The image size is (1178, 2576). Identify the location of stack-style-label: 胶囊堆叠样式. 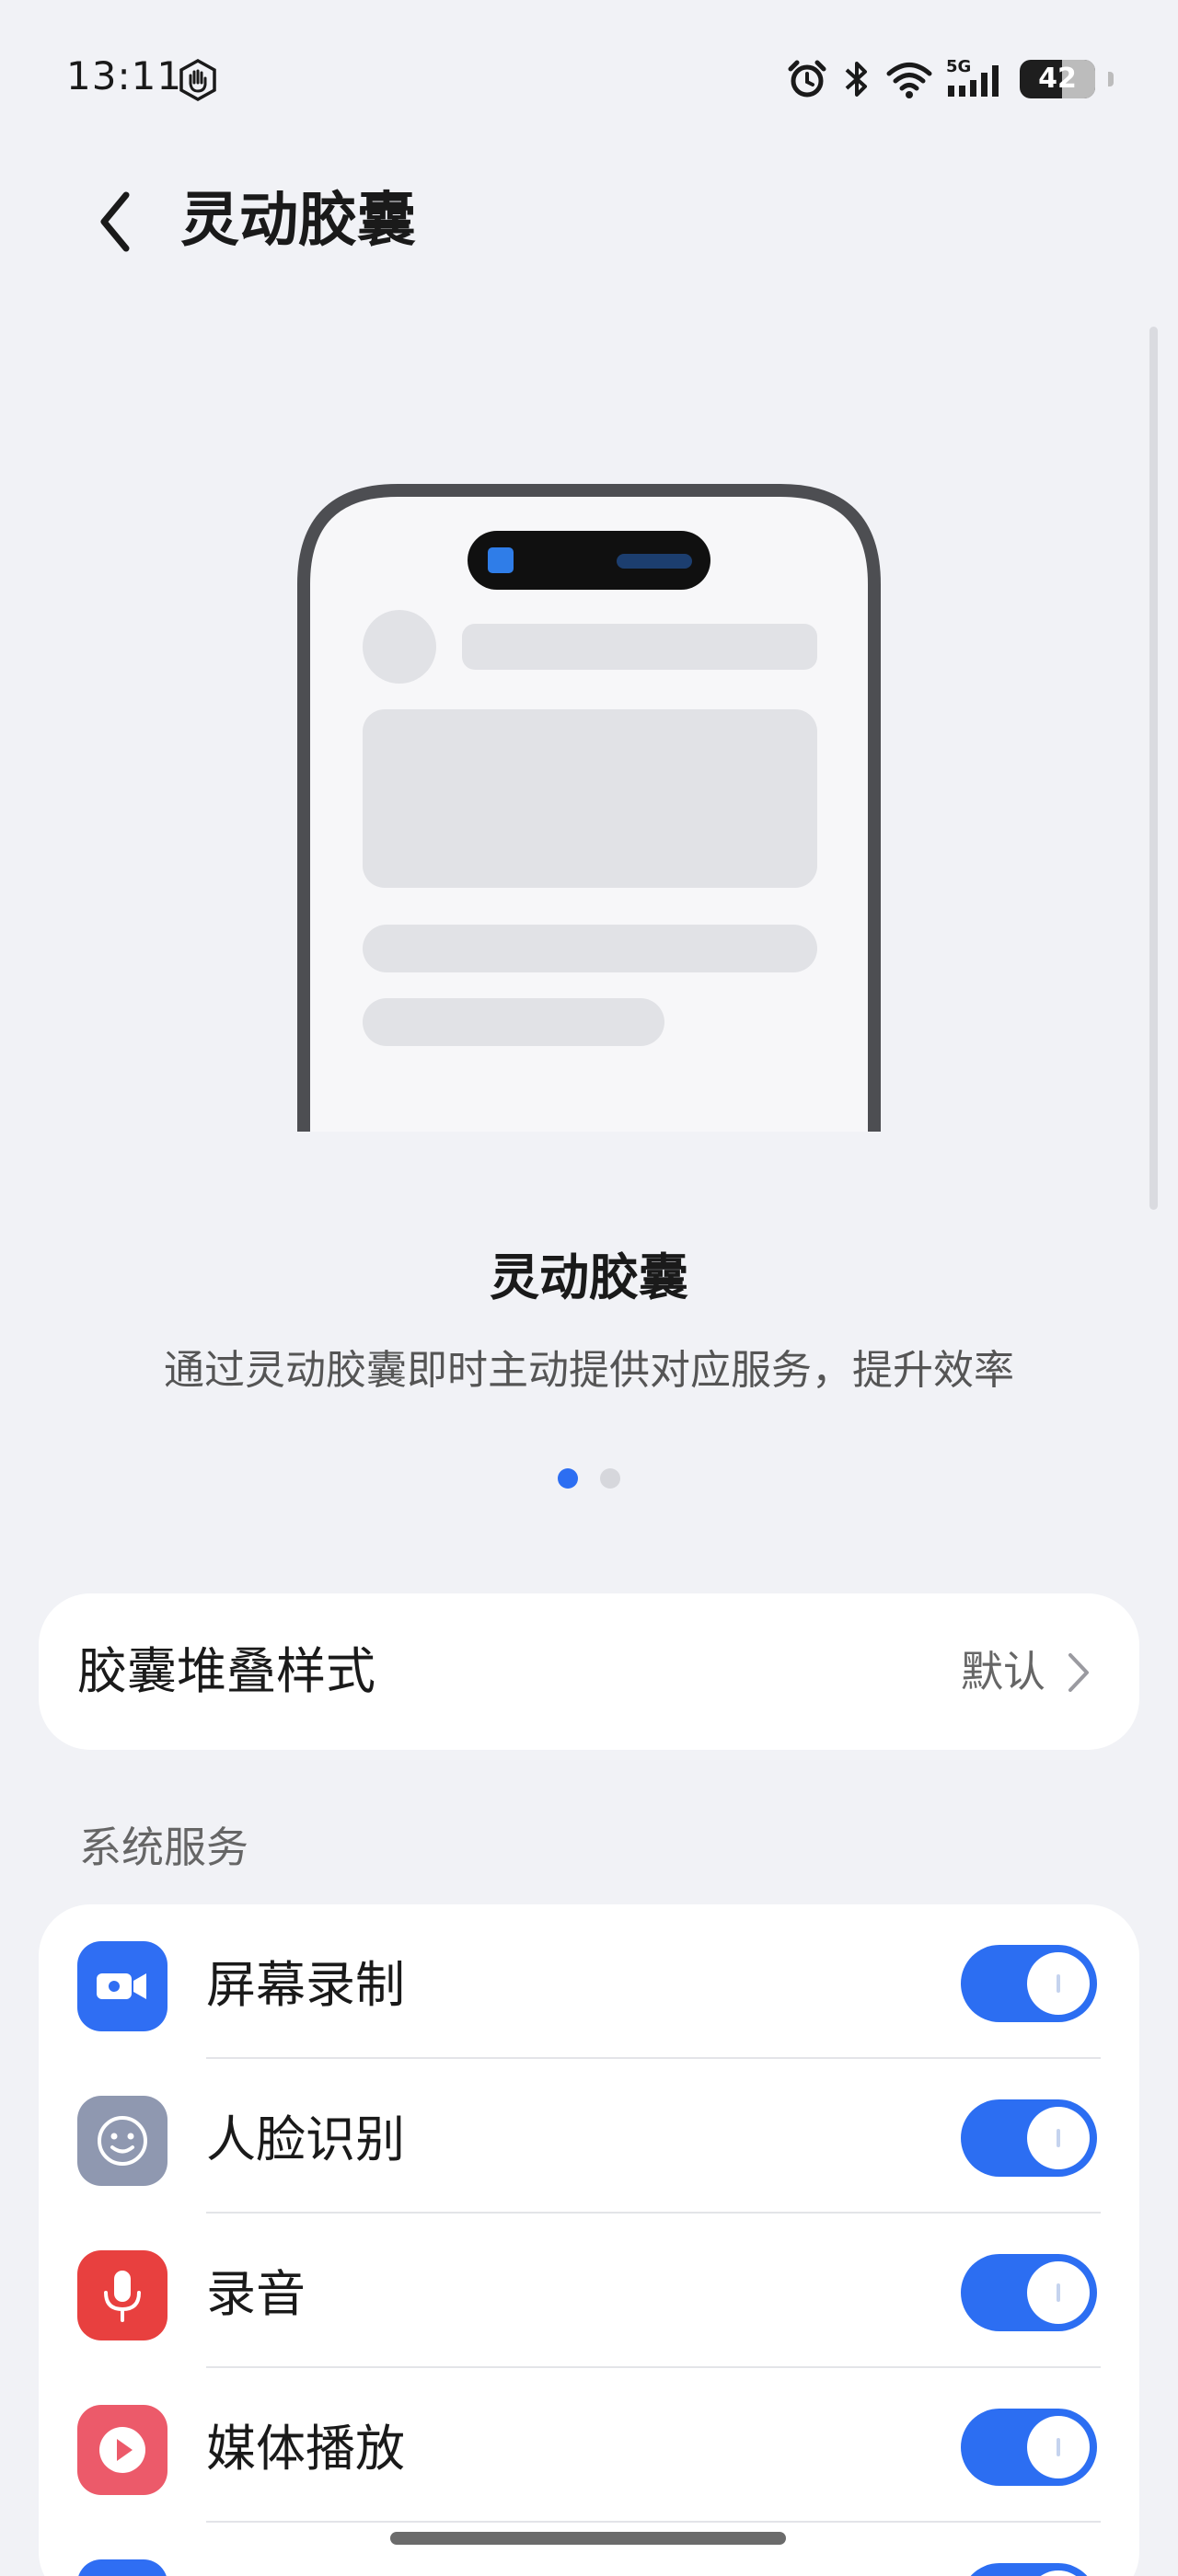
(226, 1671).